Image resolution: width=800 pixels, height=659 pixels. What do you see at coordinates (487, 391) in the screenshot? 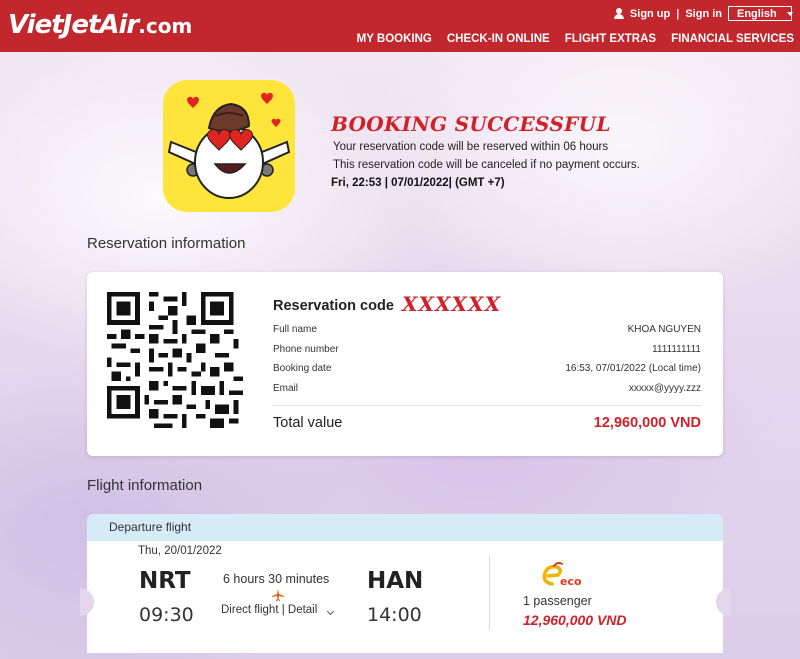
I see `info-row-email: Email xxxxx@yyyy.zzz` at bounding box center [487, 391].